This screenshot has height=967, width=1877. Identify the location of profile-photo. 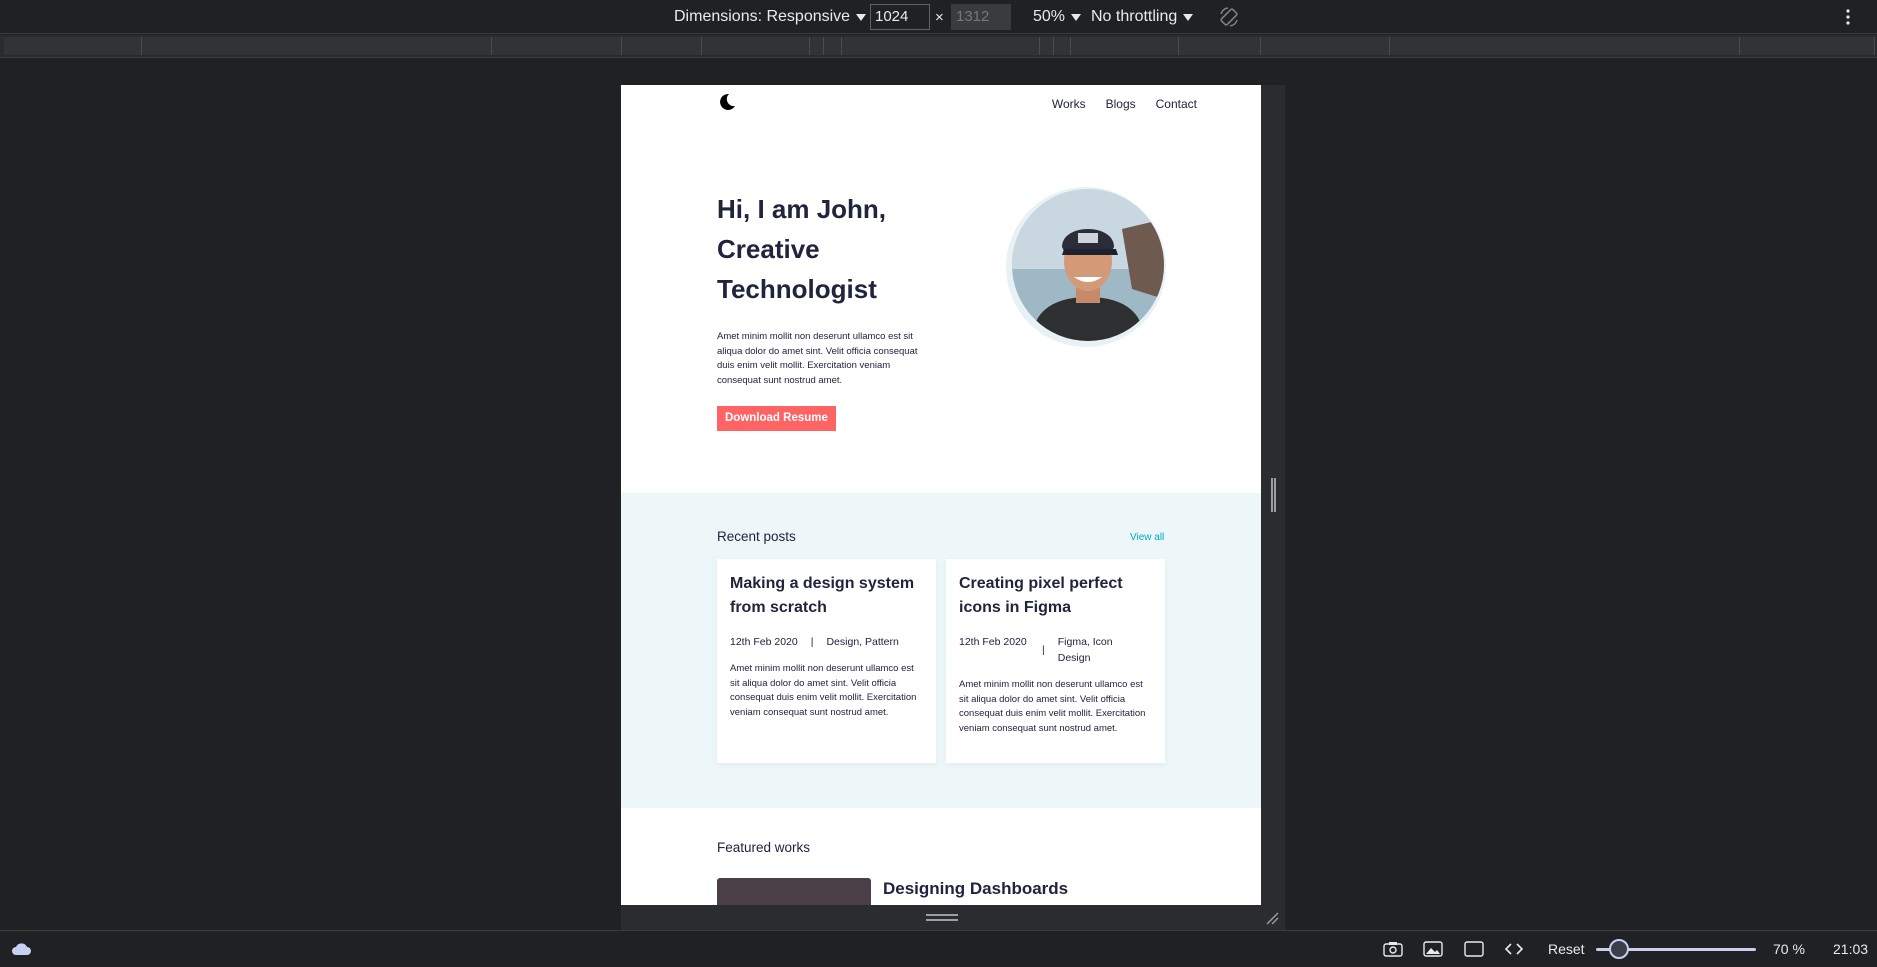
(1088, 265).